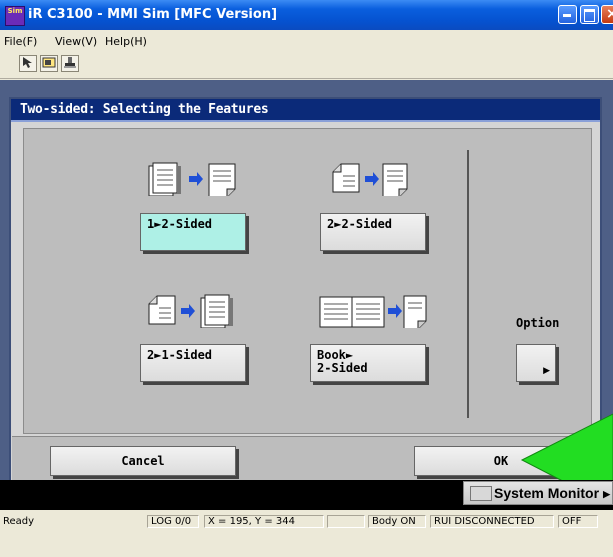 This screenshot has height=557, width=613. I want to click on toolbar, so click(306, 64).